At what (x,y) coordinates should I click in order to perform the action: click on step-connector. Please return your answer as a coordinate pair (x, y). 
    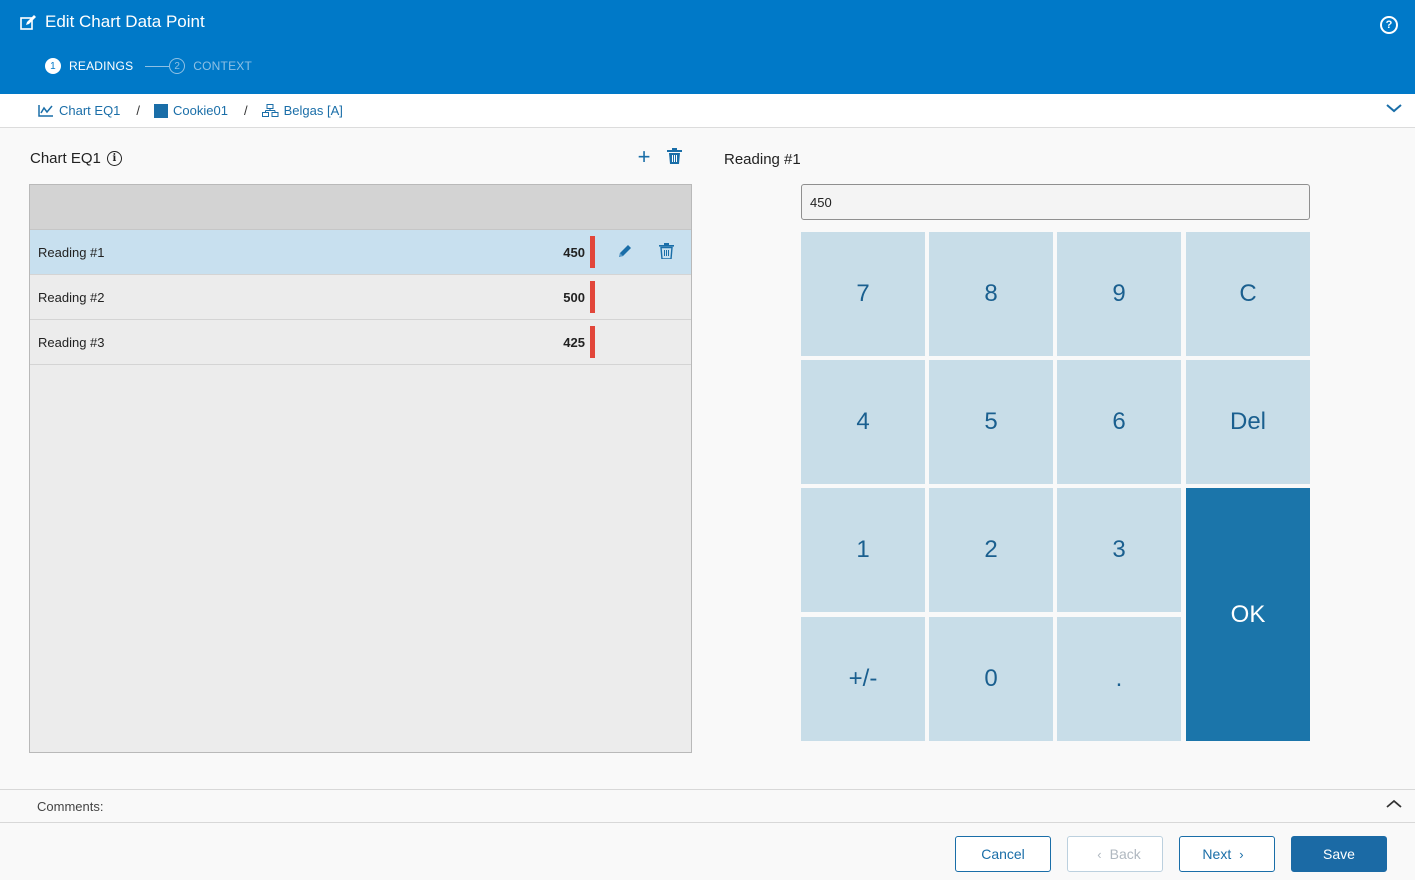
    Looking at the image, I should click on (157, 66).